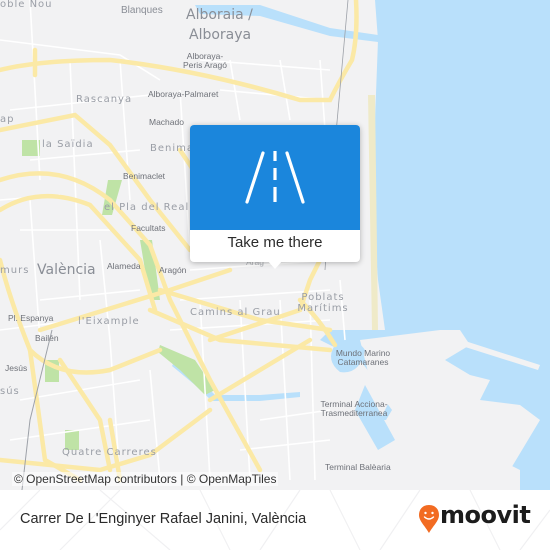 Image resolution: width=550 pixels, height=550 pixels. I want to click on road-icon, so click(275, 177).